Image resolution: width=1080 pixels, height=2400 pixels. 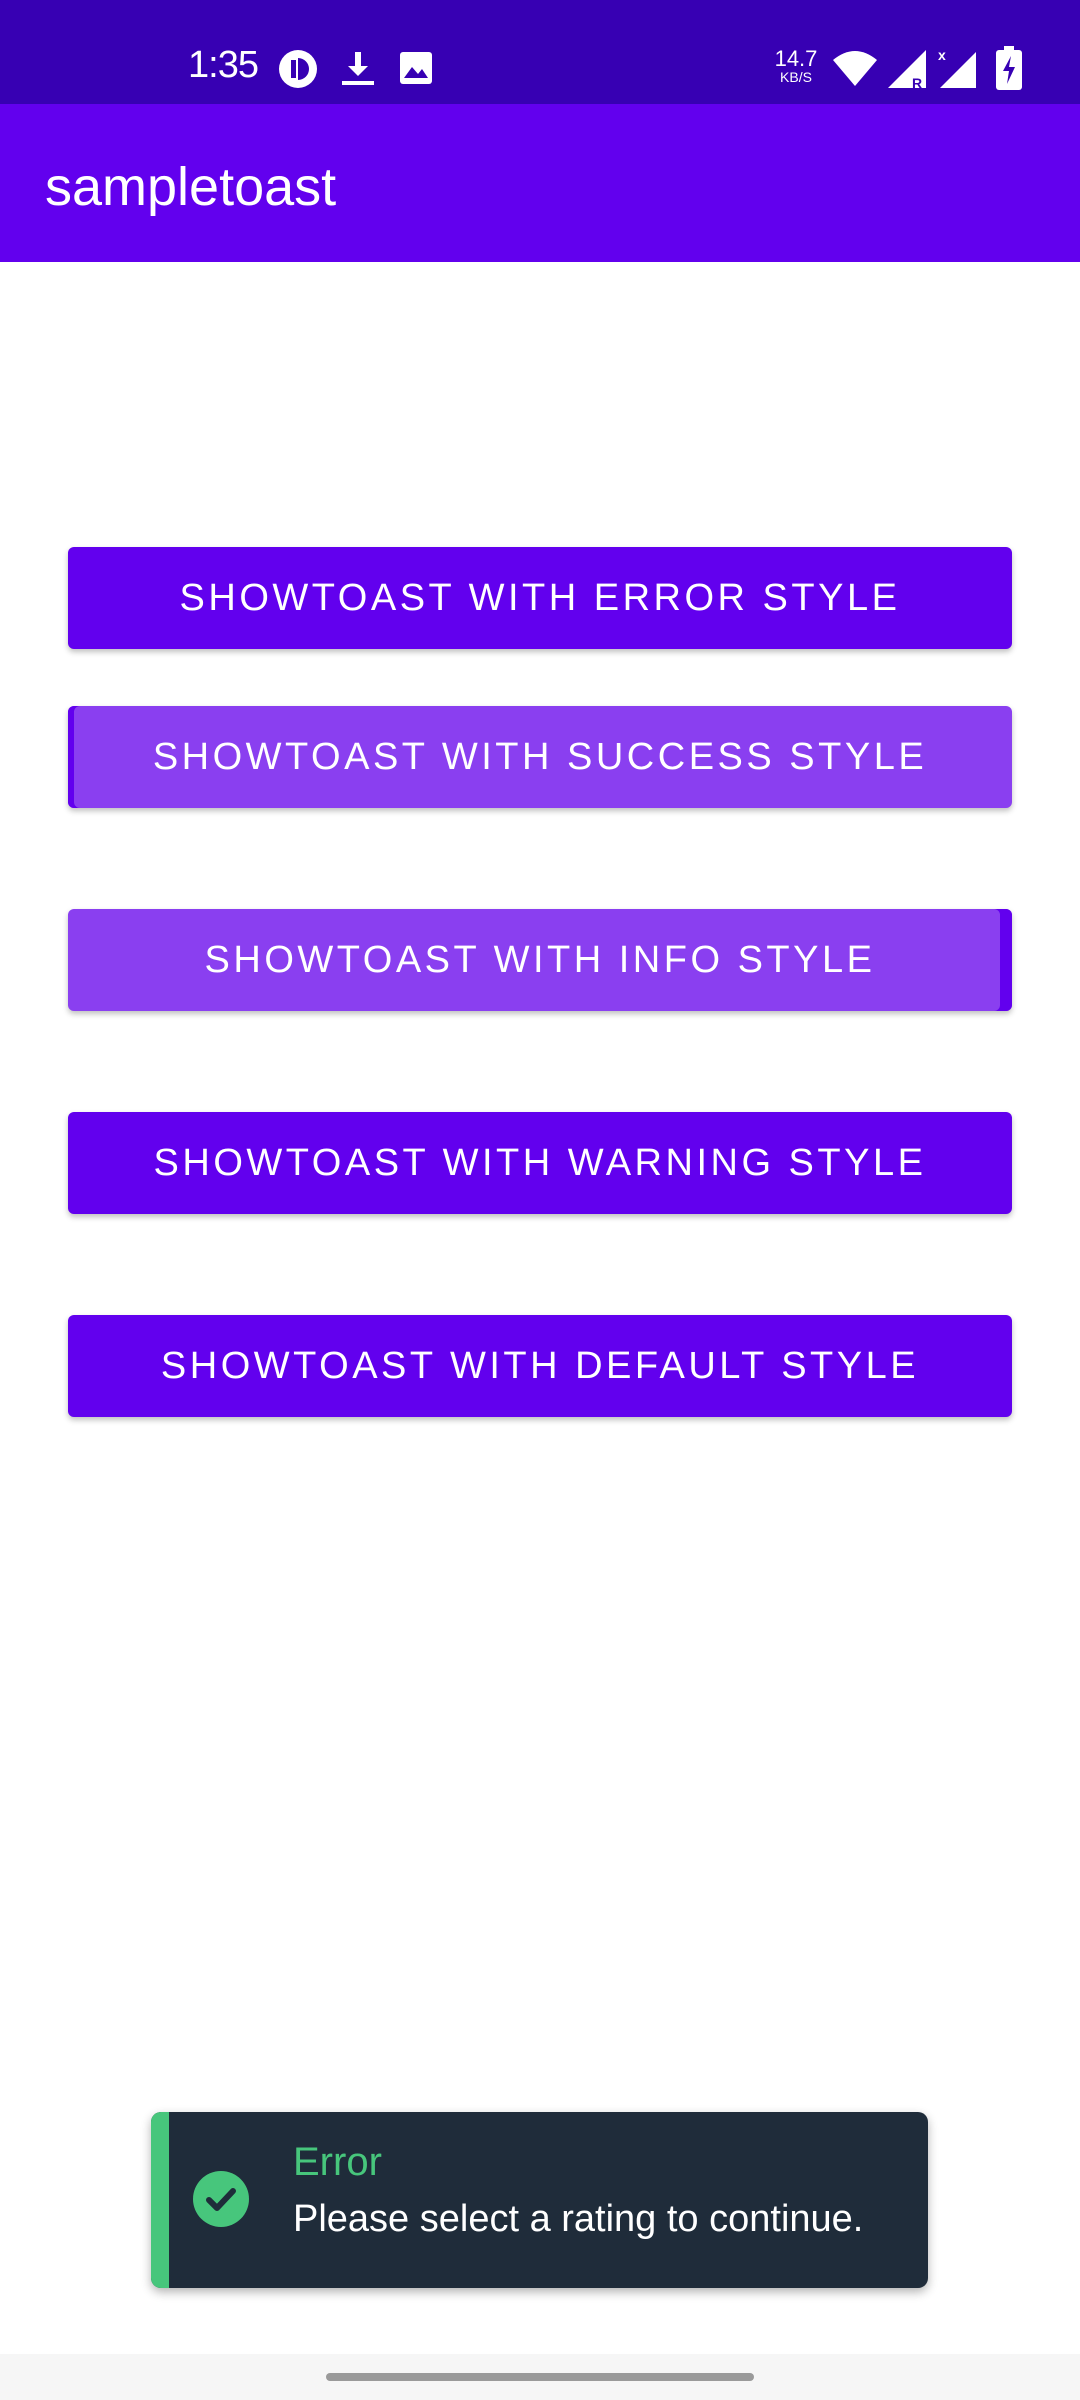 I want to click on status-time: 1:35, so click(x=223, y=65).